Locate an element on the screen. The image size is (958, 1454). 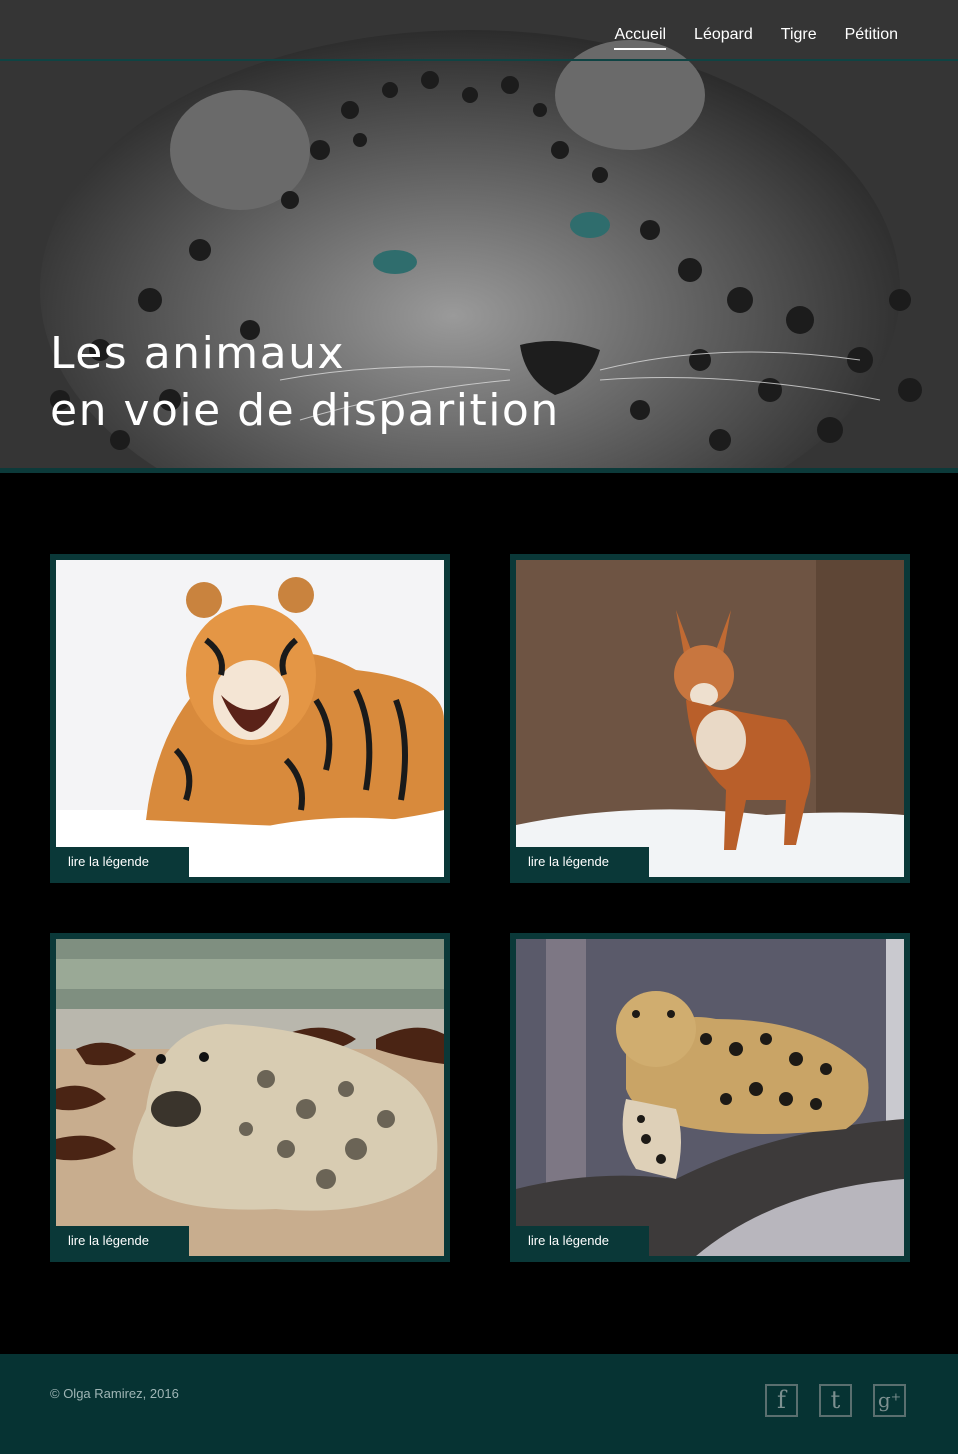
animal-card-leopard: lire la légende is located at coordinates (710, 1097).